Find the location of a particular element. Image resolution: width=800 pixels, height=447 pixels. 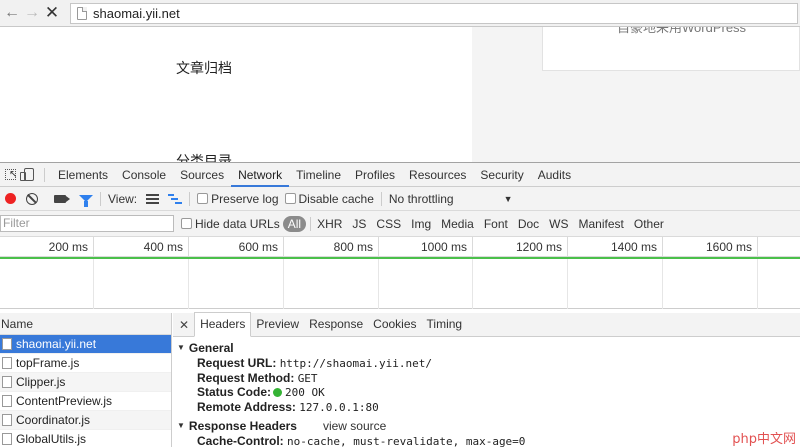

timeline-tick: 200 ms is located at coordinates (47, 247).